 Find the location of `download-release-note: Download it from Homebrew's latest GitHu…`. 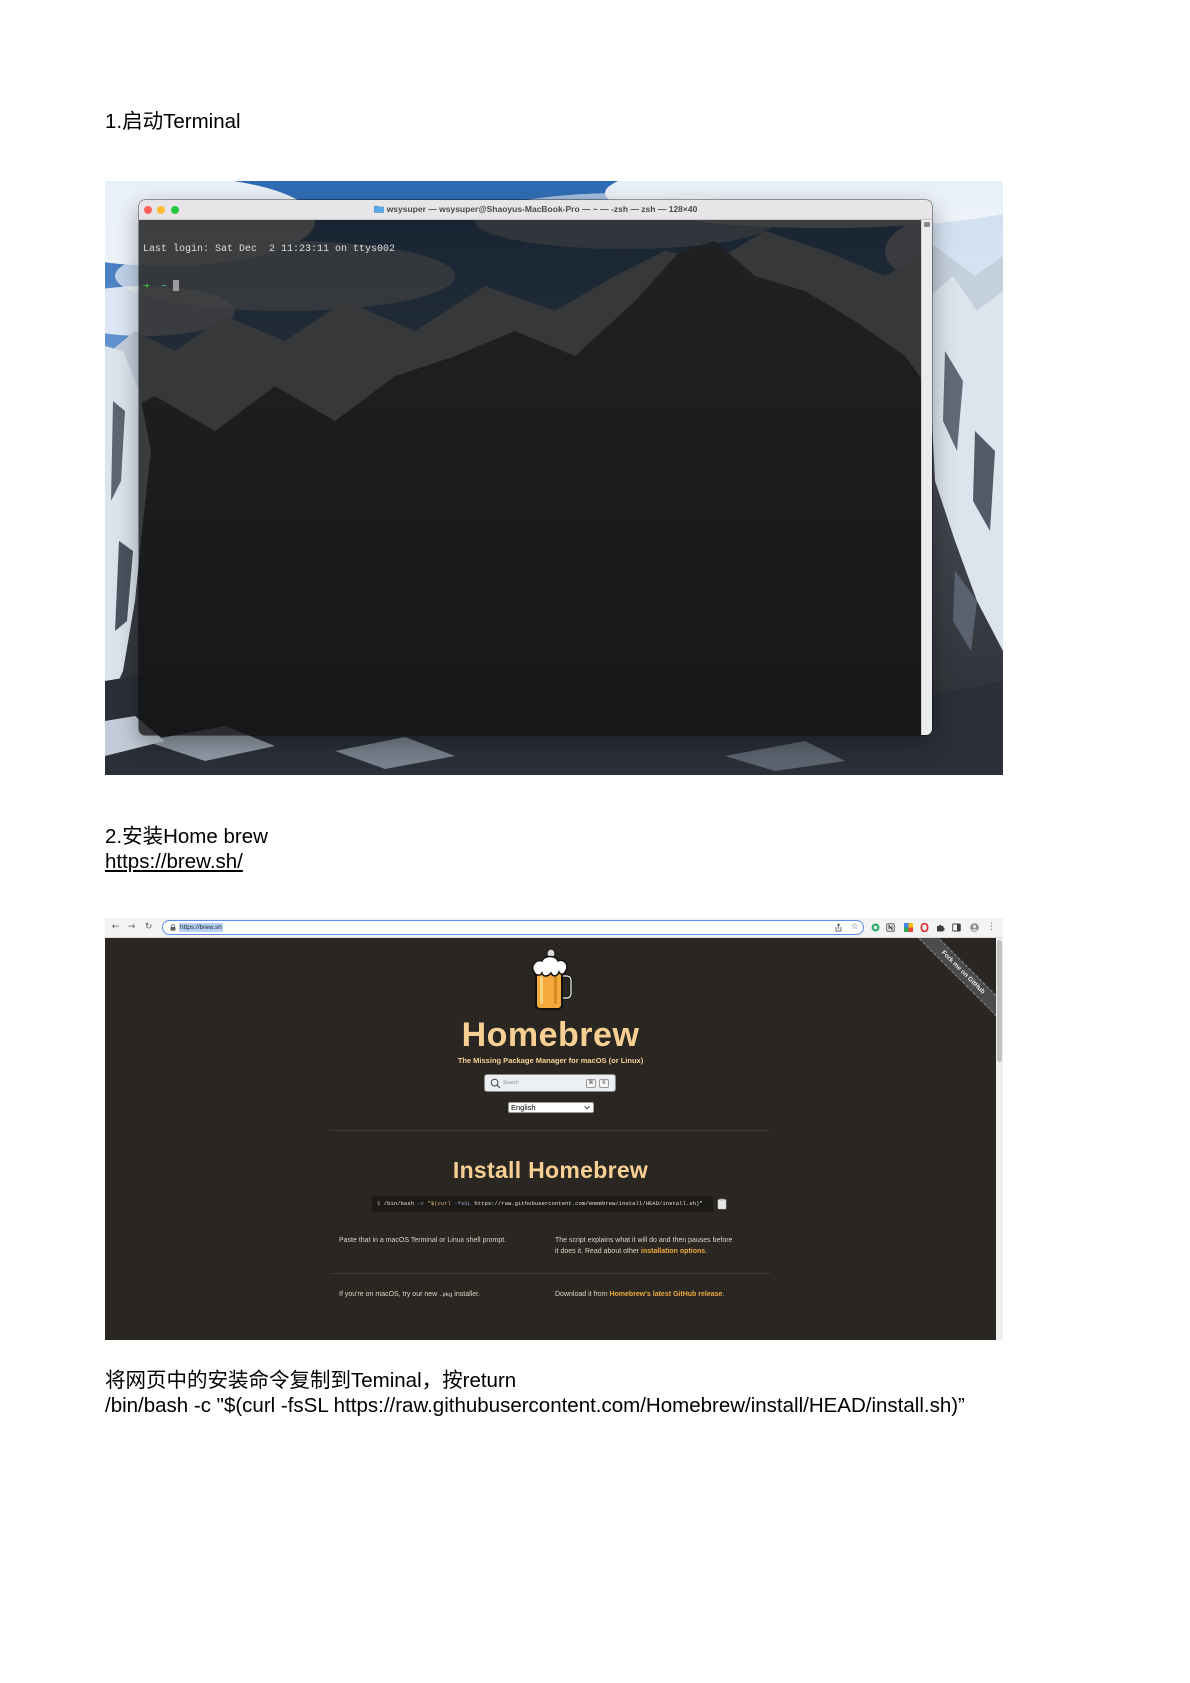

download-release-note: Download it from Homebrew's latest GitHu… is located at coordinates (639, 1294).